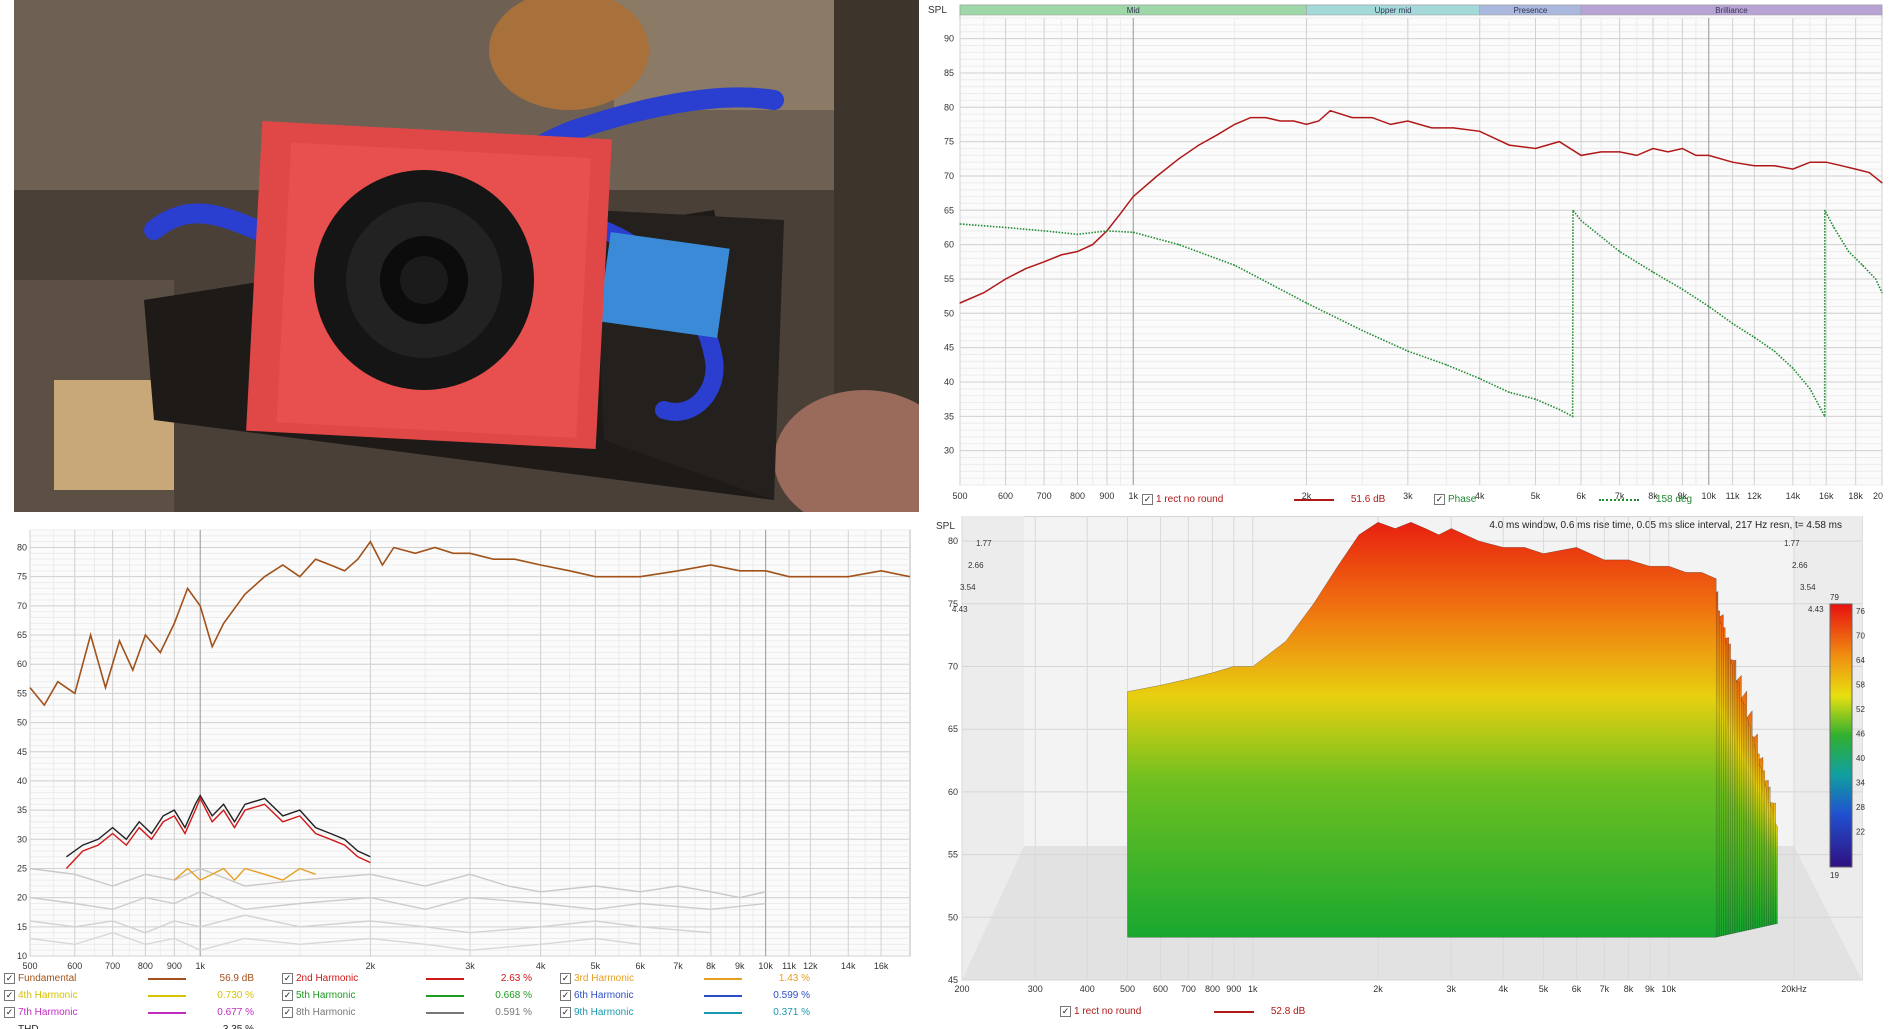 This screenshot has height=1029, width=1892. Describe the element at coordinates (1860, 807) in the screenshot. I see `color-scale-label: 28` at that location.